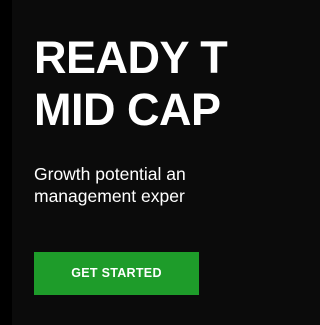 The image size is (320, 325). I want to click on headline-line-2: MID CAP, so click(127, 109).